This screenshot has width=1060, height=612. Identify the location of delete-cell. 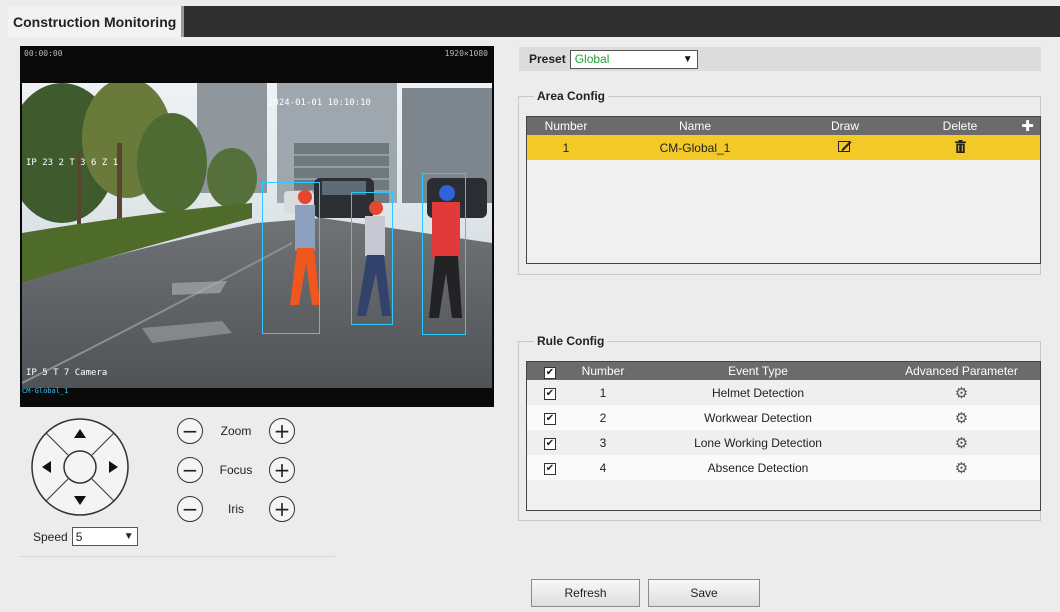
(960, 147).